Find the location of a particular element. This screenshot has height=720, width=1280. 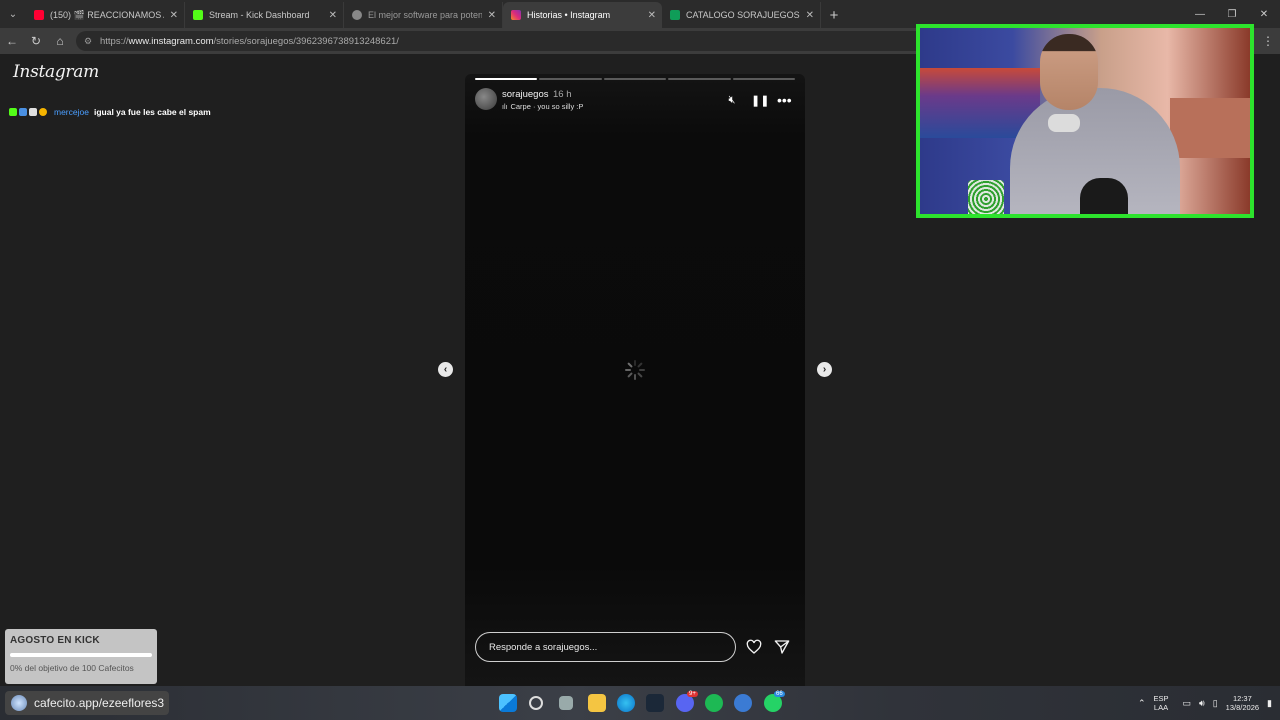

reload-icon: ↻ is located at coordinates (36, 41).